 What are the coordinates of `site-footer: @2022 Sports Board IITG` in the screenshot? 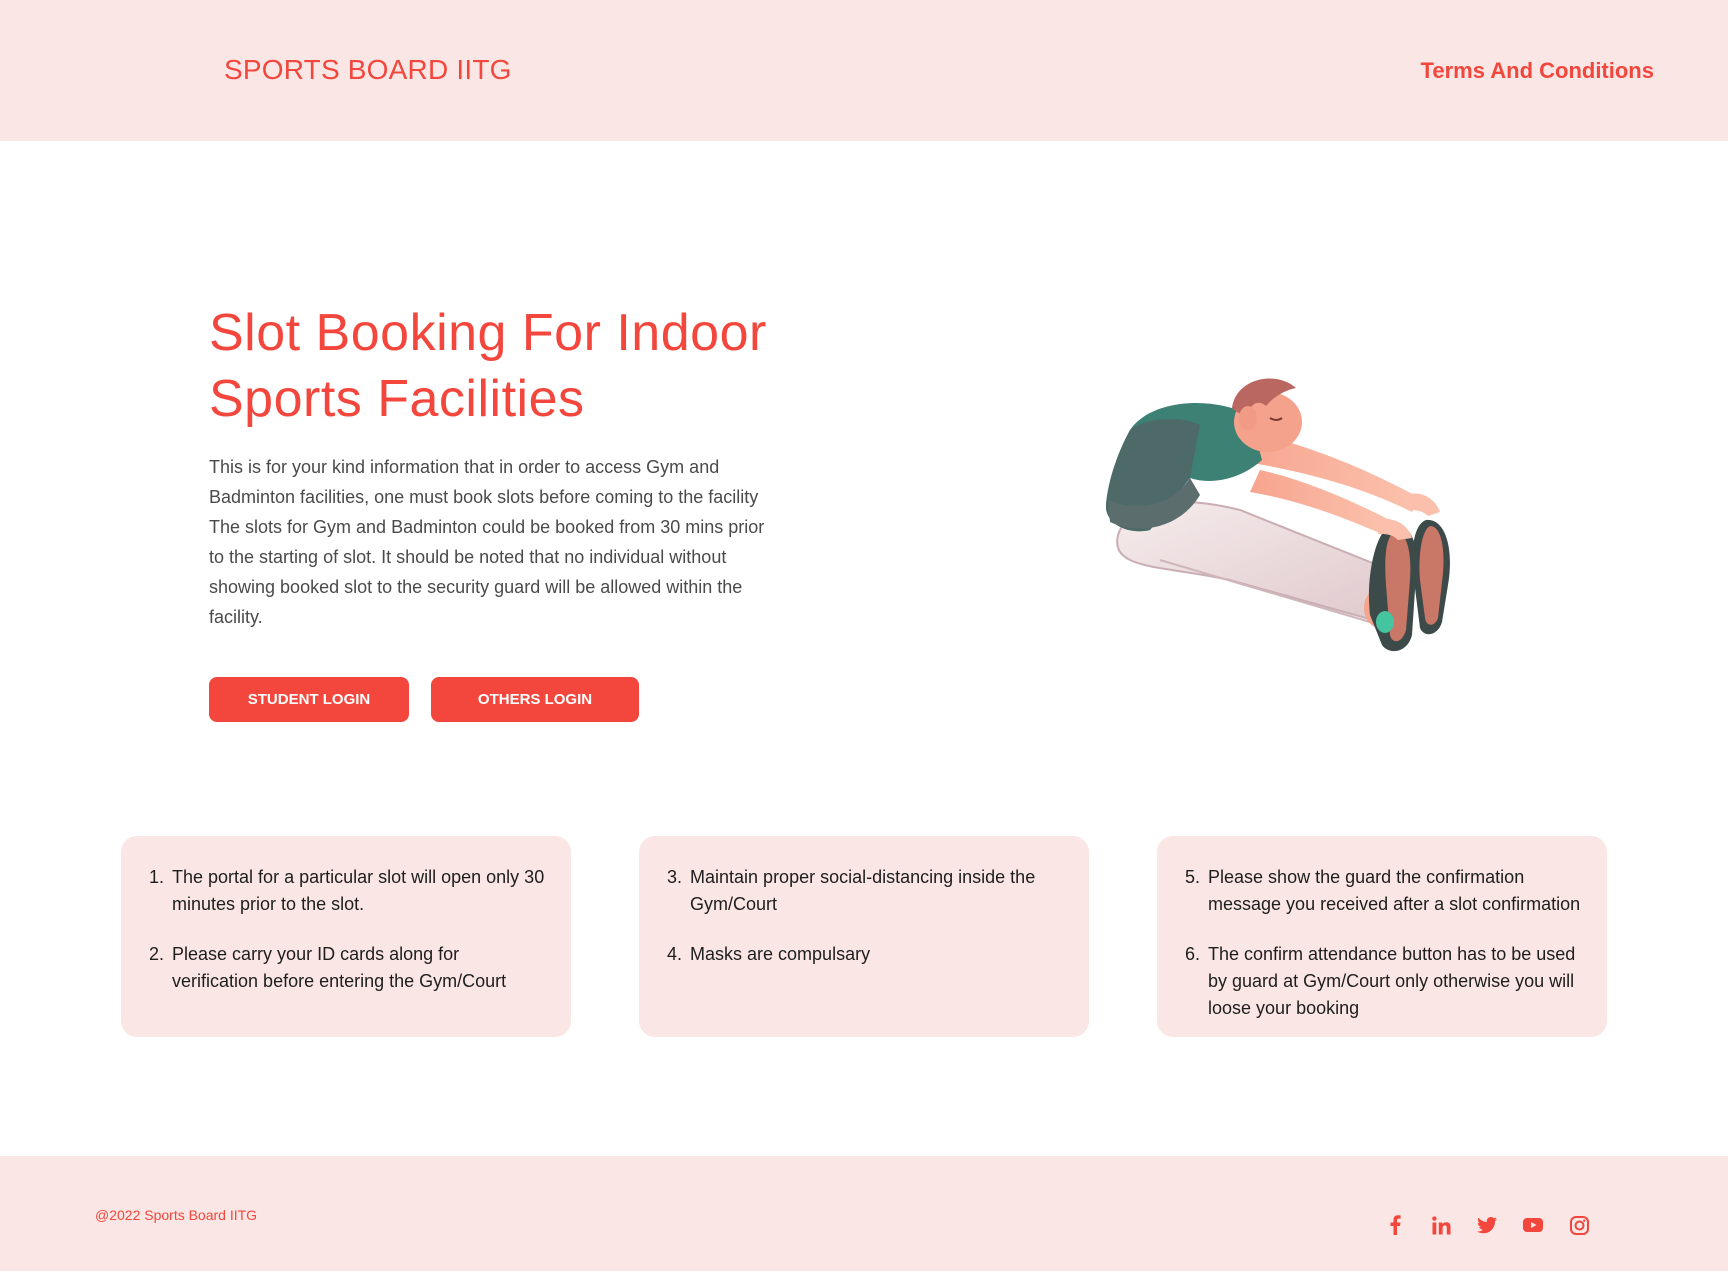 It's located at (864, 1213).